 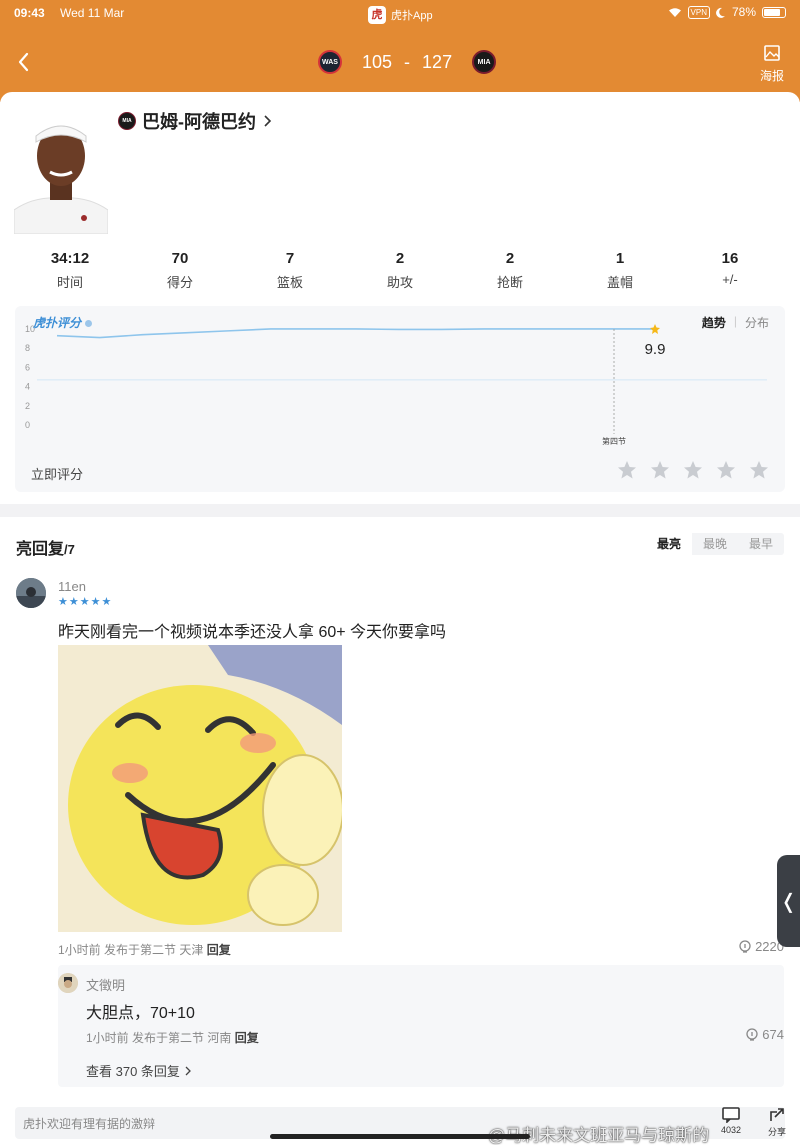 What do you see at coordinates (619, 282) in the screenshot?
I see `stat-label: 盖帽` at bounding box center [619, 282].